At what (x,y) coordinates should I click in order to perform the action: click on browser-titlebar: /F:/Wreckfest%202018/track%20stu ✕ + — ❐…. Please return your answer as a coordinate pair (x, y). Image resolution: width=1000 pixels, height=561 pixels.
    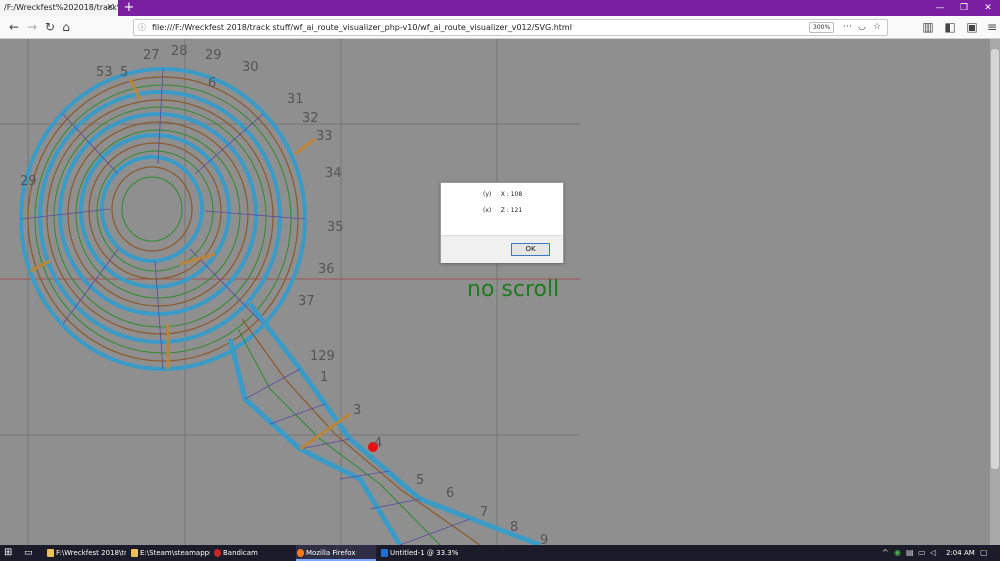
    Looking at the image, I should click on (500, 8).